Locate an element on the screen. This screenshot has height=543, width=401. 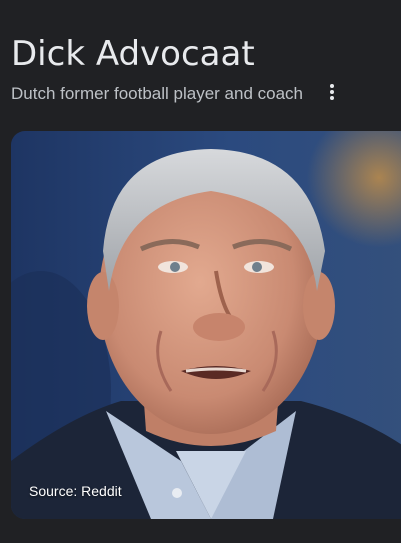
more-options-button is located at coordinates (332, 92).